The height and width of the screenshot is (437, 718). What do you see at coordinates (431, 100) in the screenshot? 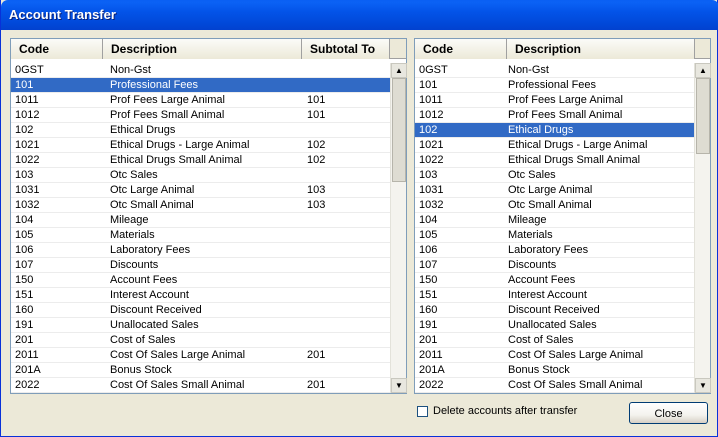
I see `cell-code: 1011` at bounding box center [431, 100].